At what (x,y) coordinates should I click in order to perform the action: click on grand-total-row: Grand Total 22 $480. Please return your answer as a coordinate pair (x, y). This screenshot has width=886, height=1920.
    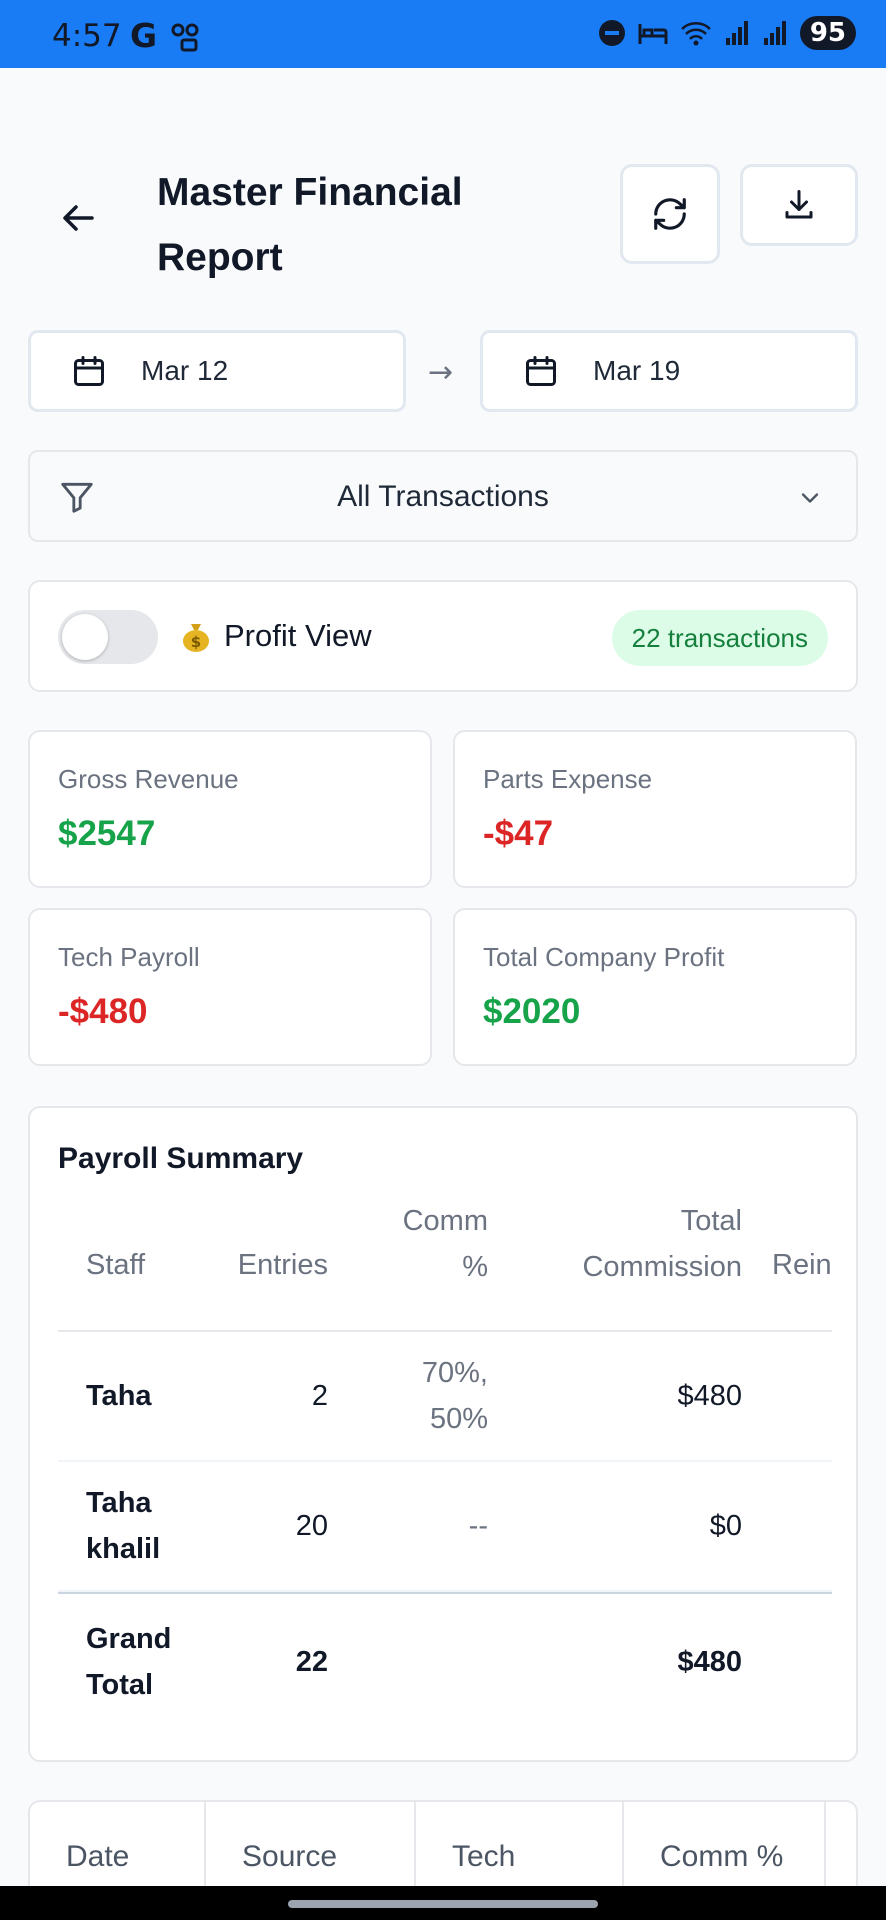
    Looking at the image, I should click on (445, 1661).